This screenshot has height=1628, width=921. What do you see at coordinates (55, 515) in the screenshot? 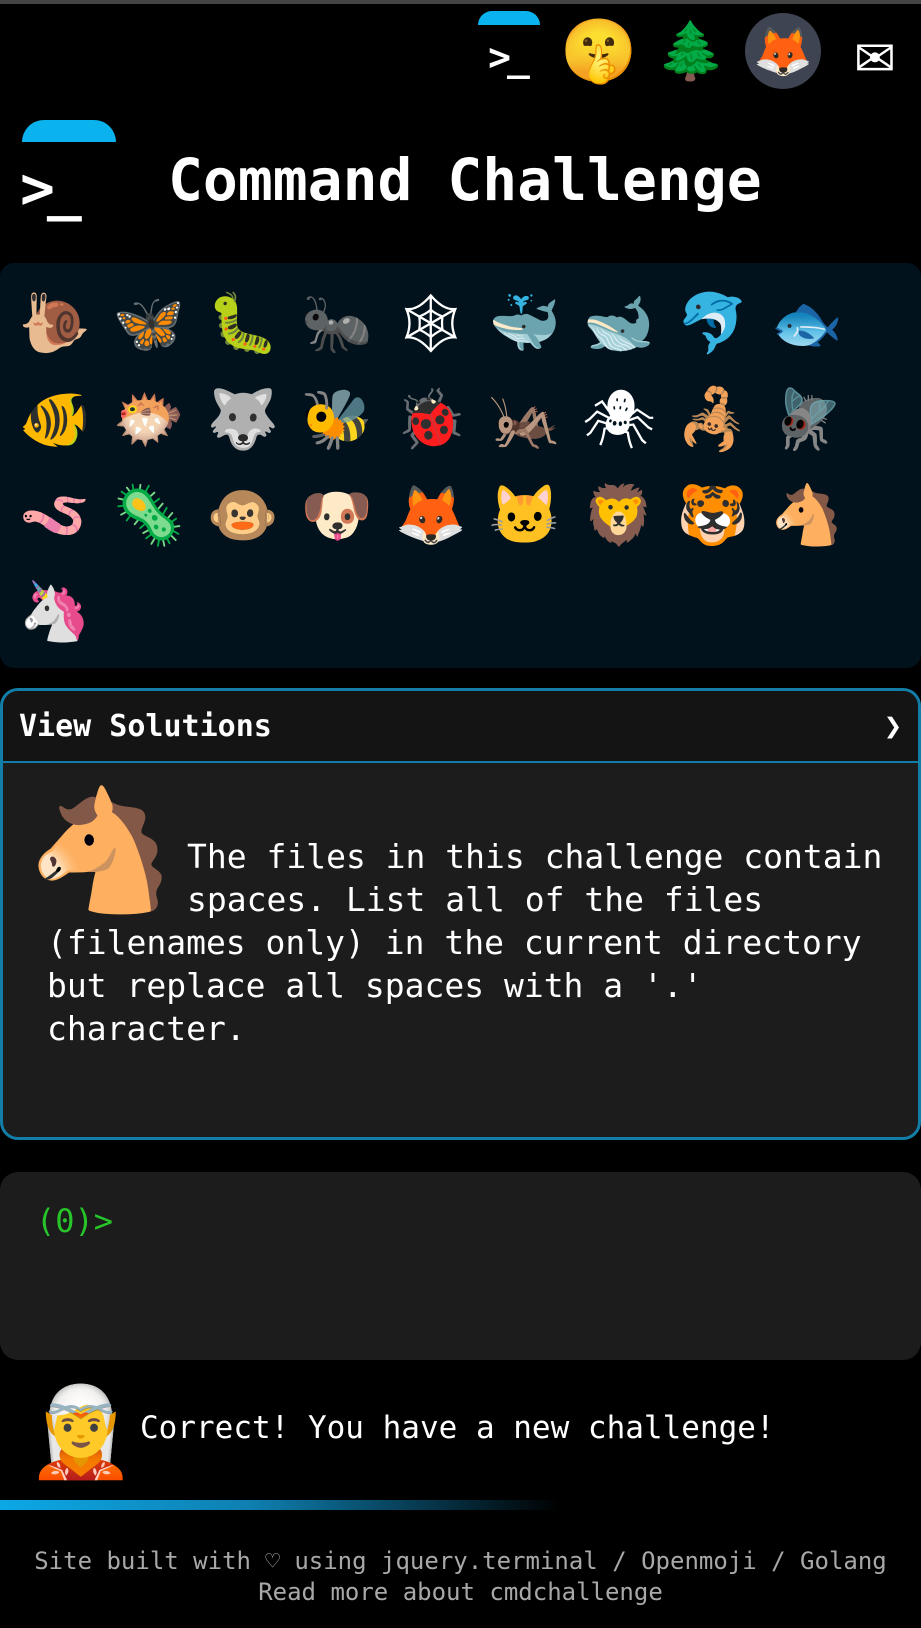
I see `challenge-animal-icon: 🪱` at bounding box center [55, 515].